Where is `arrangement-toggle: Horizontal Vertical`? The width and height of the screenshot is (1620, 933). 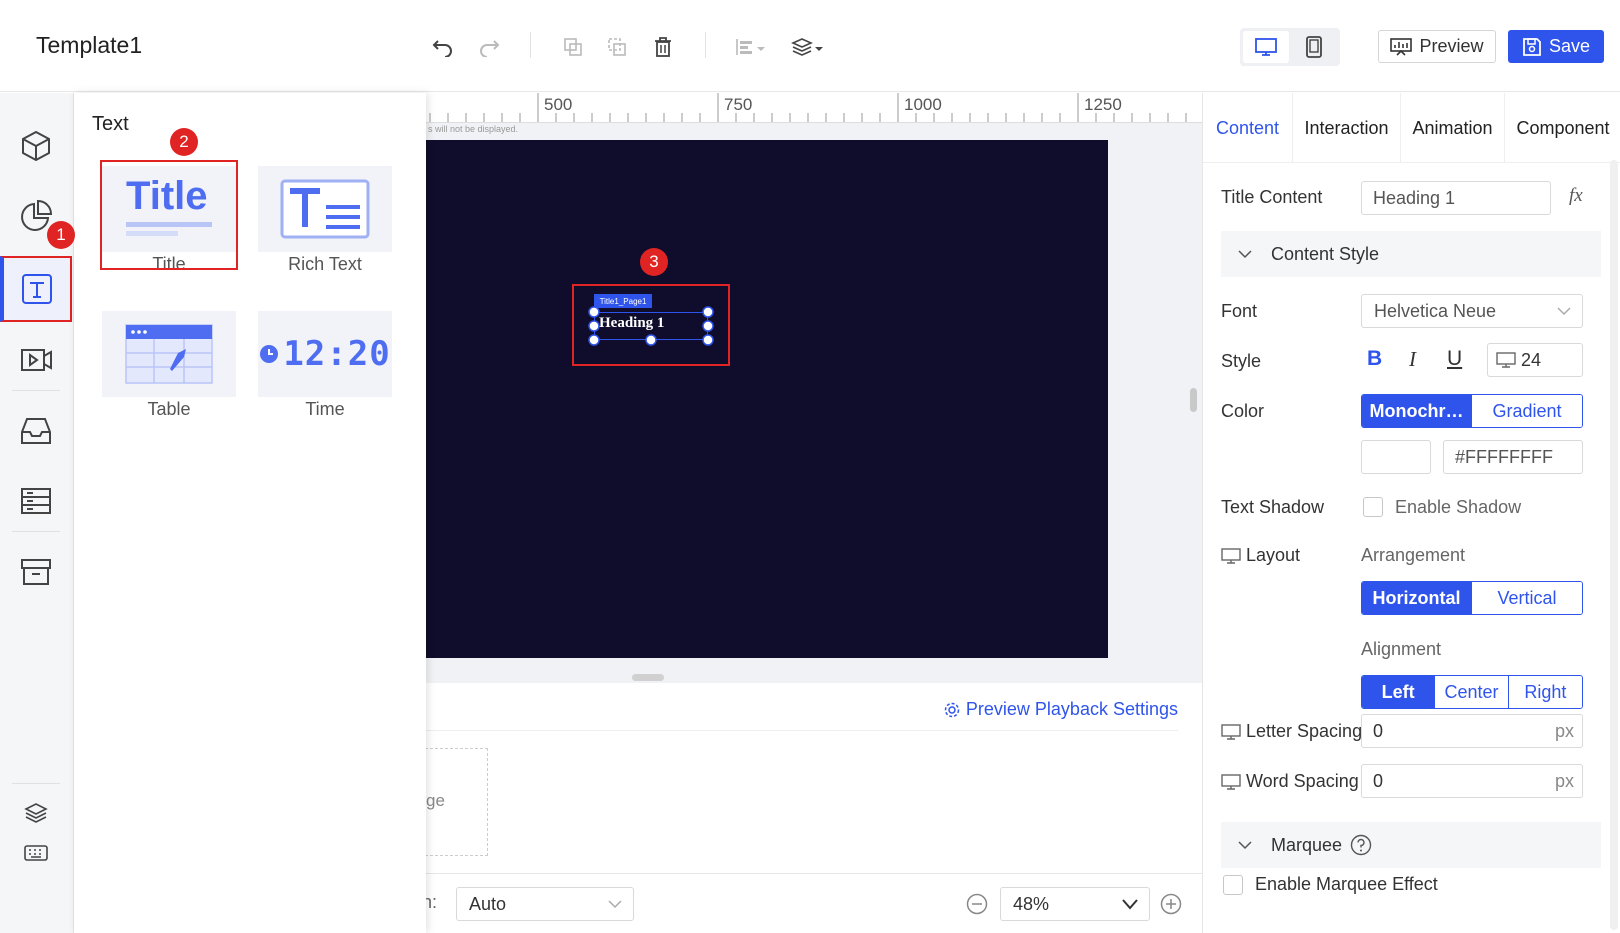 arrangement-toggle: Horizontal Vertical is located at coordinates (1472, 598).